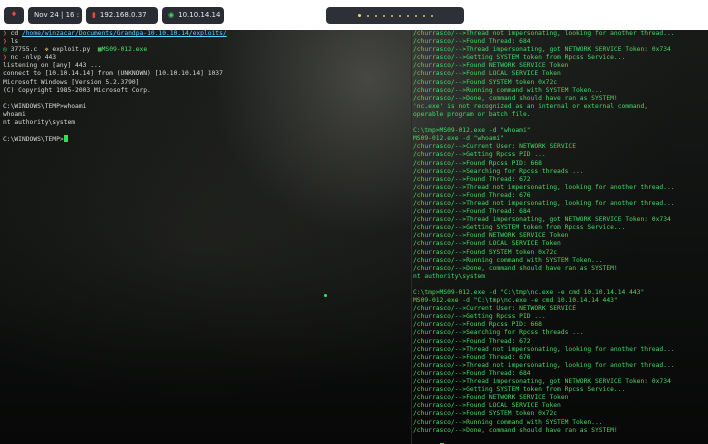  Describe the element at coordinates (46, 50) in the screenshot. I see `python-file-icon: ✥` at that location.